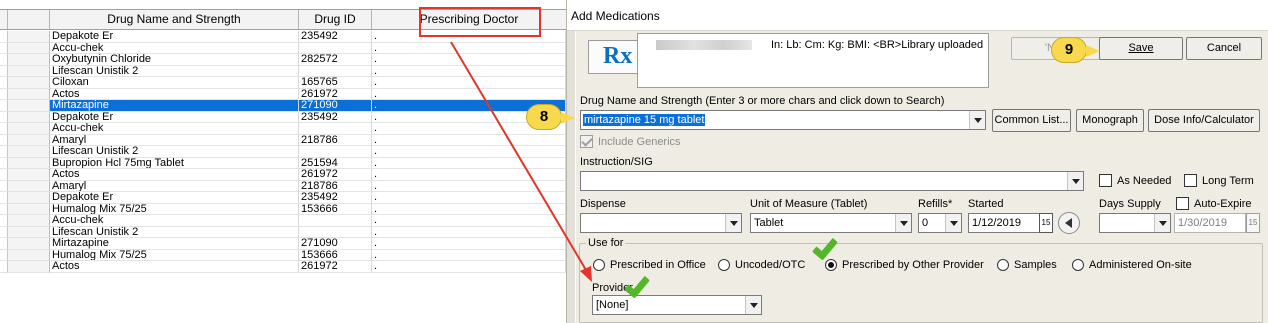 This screenshot has height=323, width=1268. I want to click on dose-info-calculator-button: Dose Info/Calculator, so click(1204, 120).